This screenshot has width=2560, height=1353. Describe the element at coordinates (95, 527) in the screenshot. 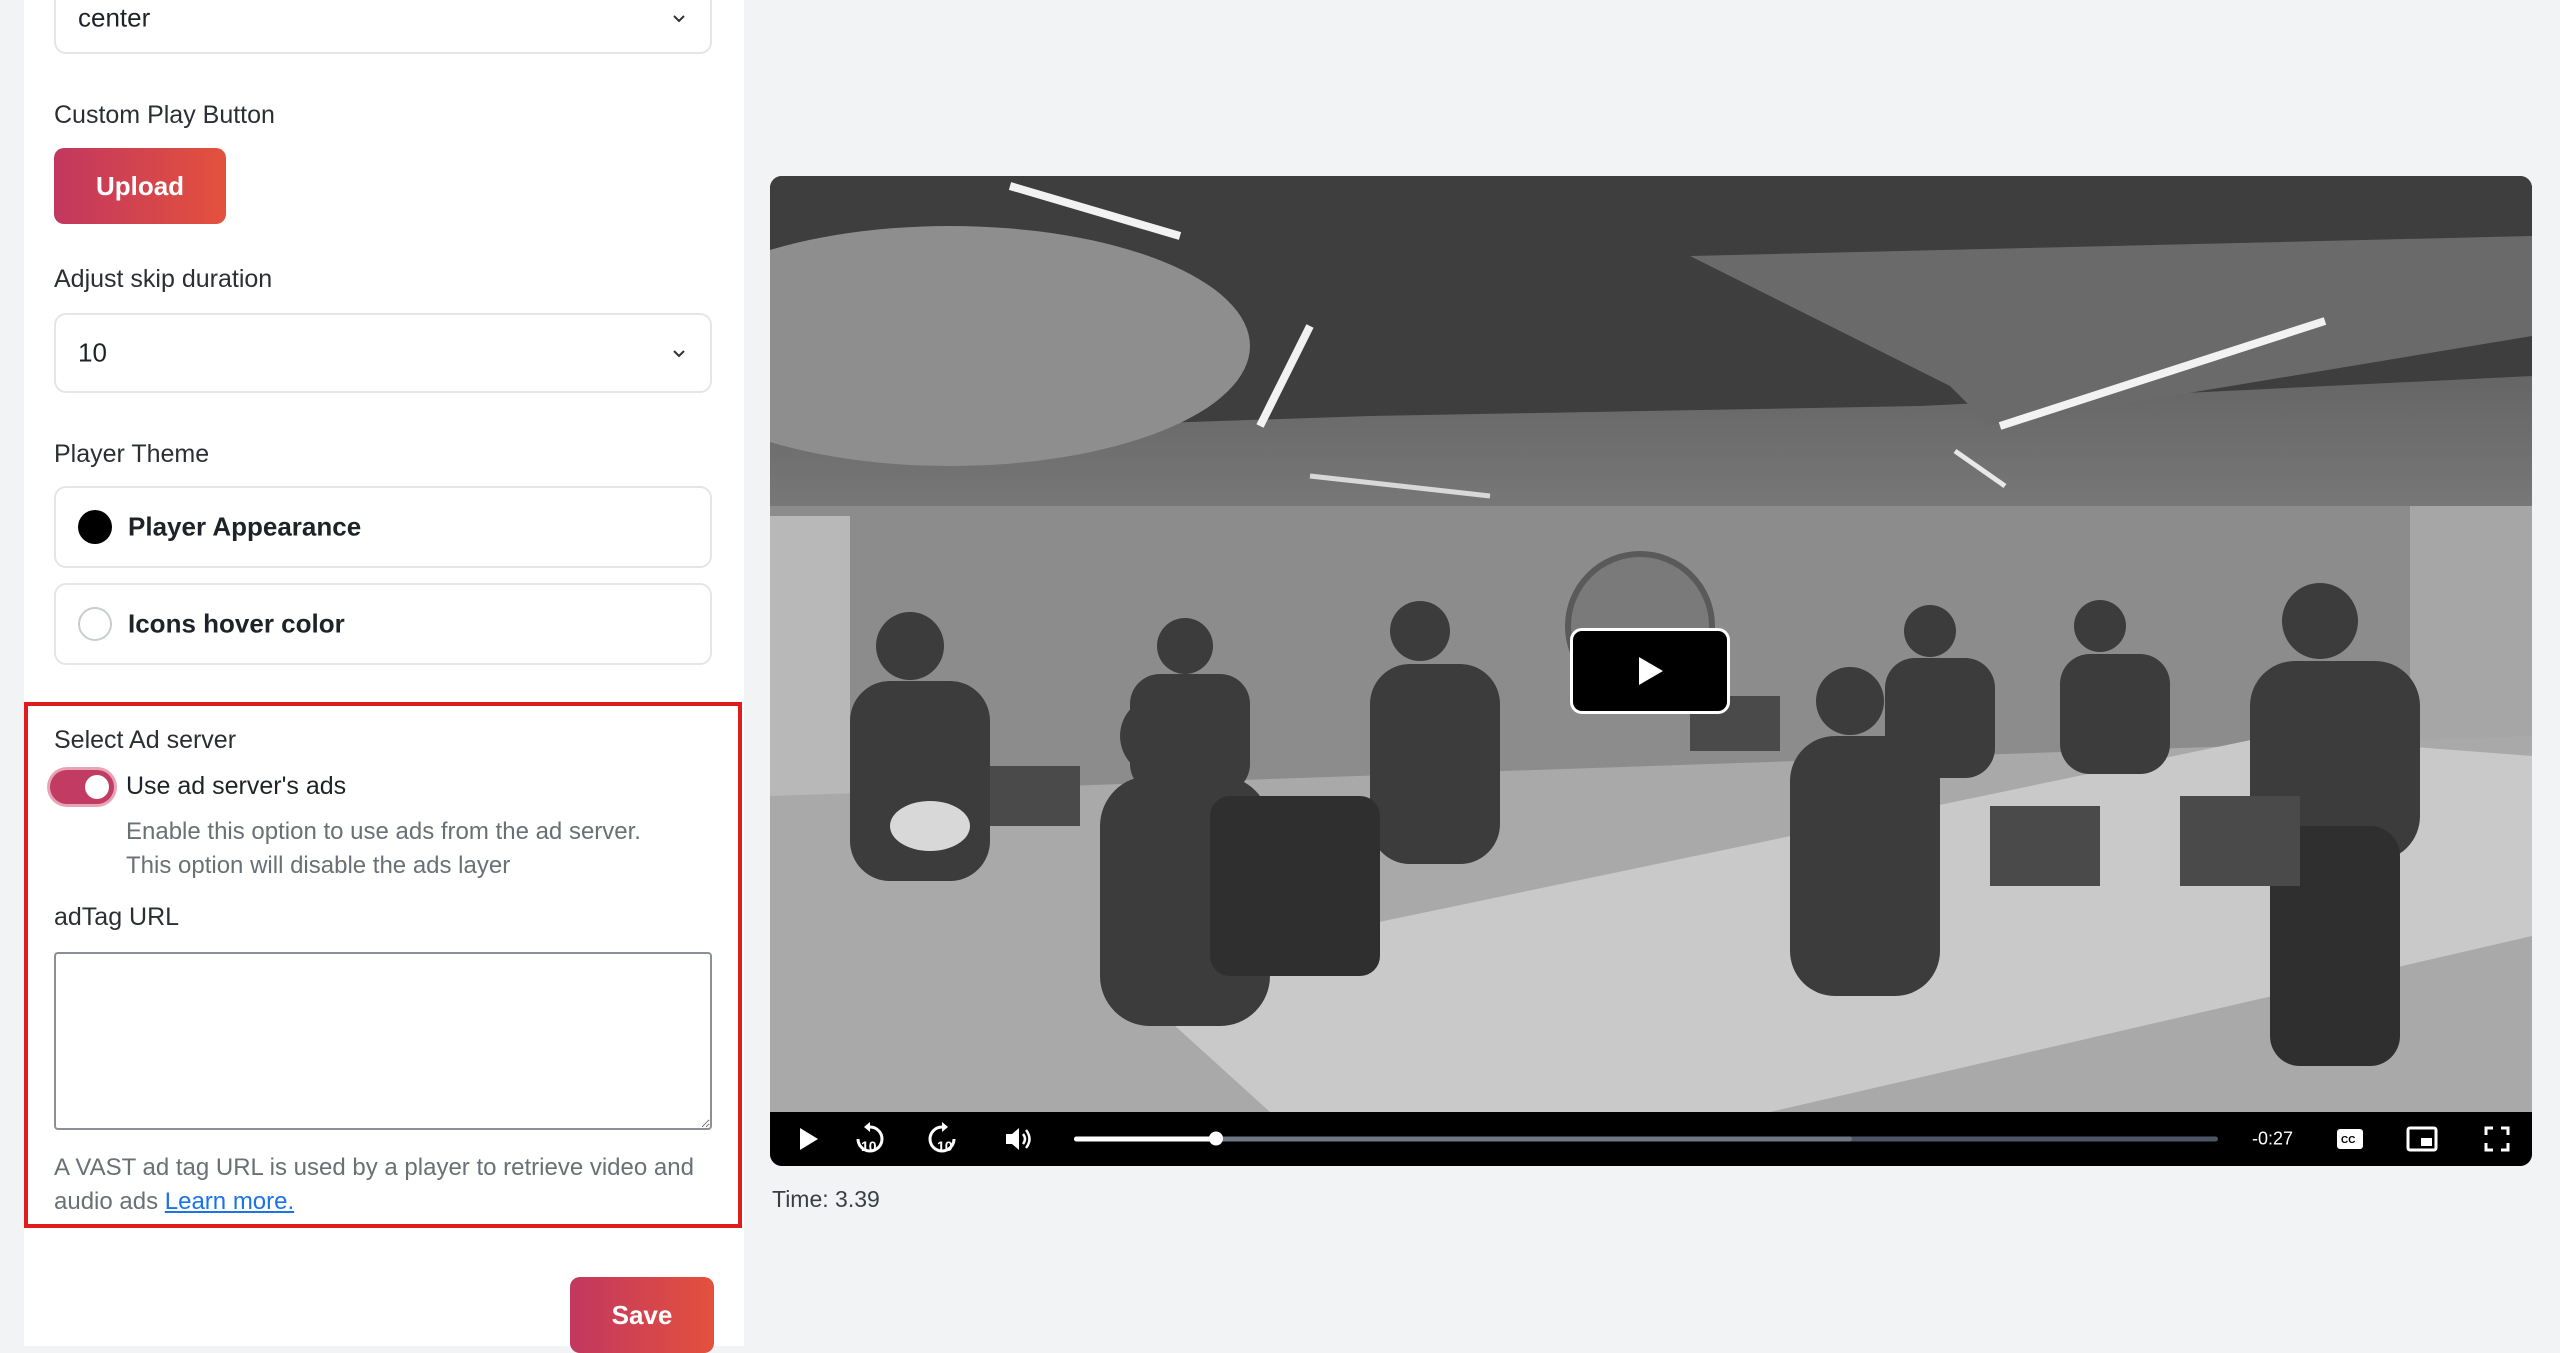

I see `color-swatch-black` at that location.